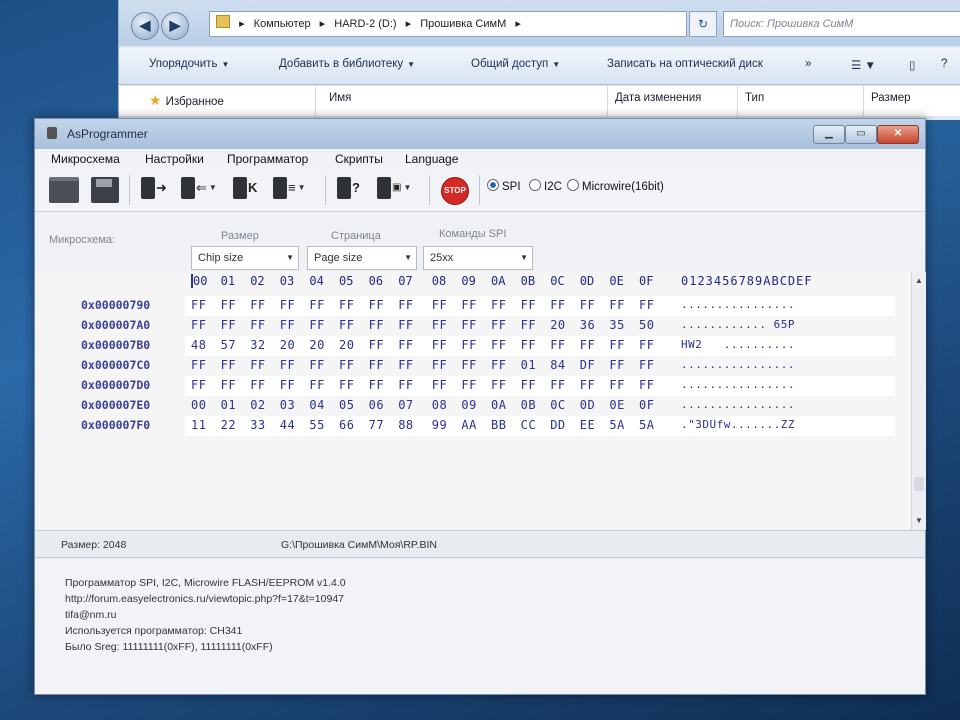 The image size is (960, 720). Describe the element at coordinates (863, 65) in the screenshot. I see `view-icon: ☰ ▼` at that location.